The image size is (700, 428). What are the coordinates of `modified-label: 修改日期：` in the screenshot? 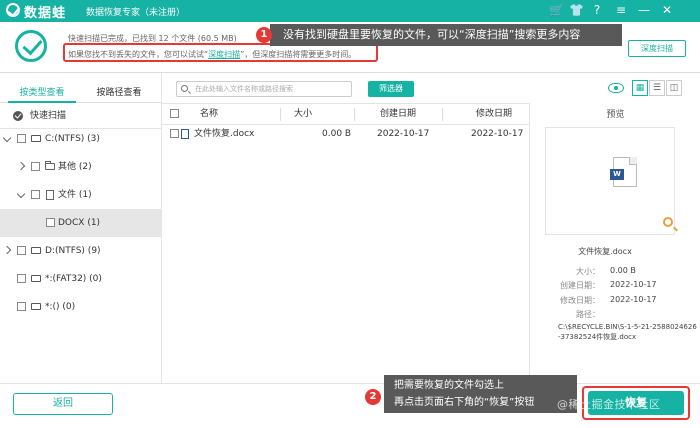 It's located at (580, 300).